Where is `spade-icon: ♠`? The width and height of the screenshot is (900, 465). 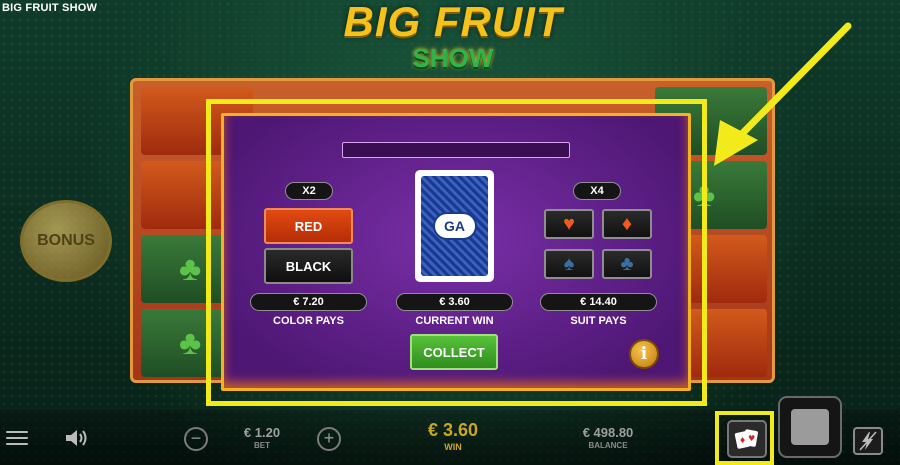
spade-icon: ♠ is located at coordinates (569, 263).